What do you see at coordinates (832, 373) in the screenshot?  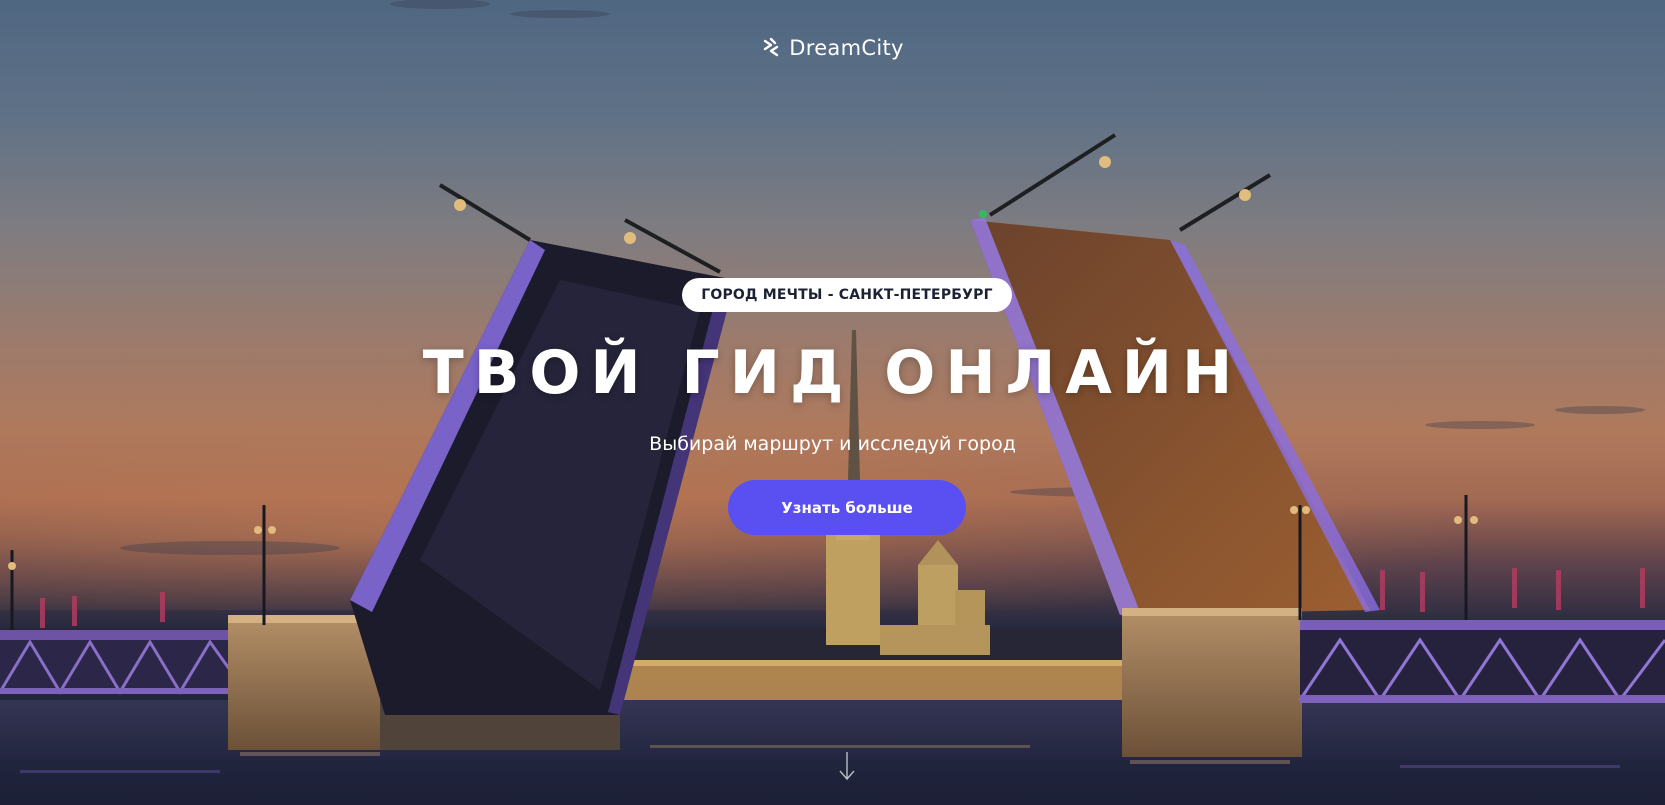 I see `hero-title: ТВОЙ ГИД ОНЛАЙН` at bounding box center [832, 373].